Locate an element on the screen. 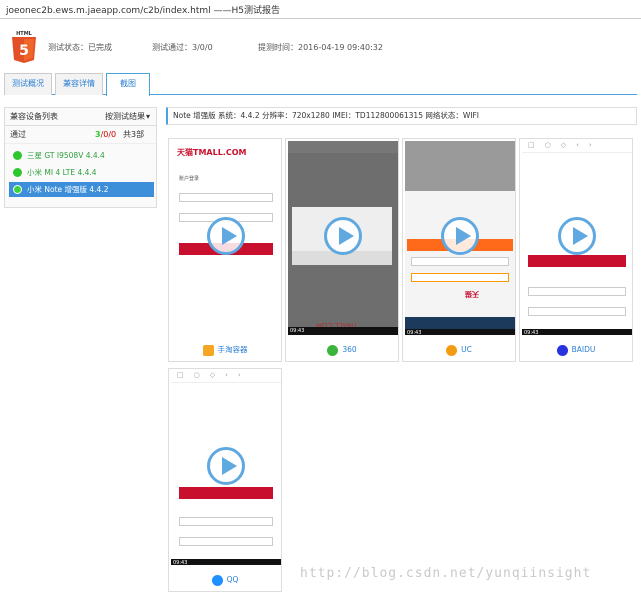 The height and width of the screenshot is (594, 641). device-label: 小米 MI 4 LTE 4.4.4 is located at coordinates (62, 172).